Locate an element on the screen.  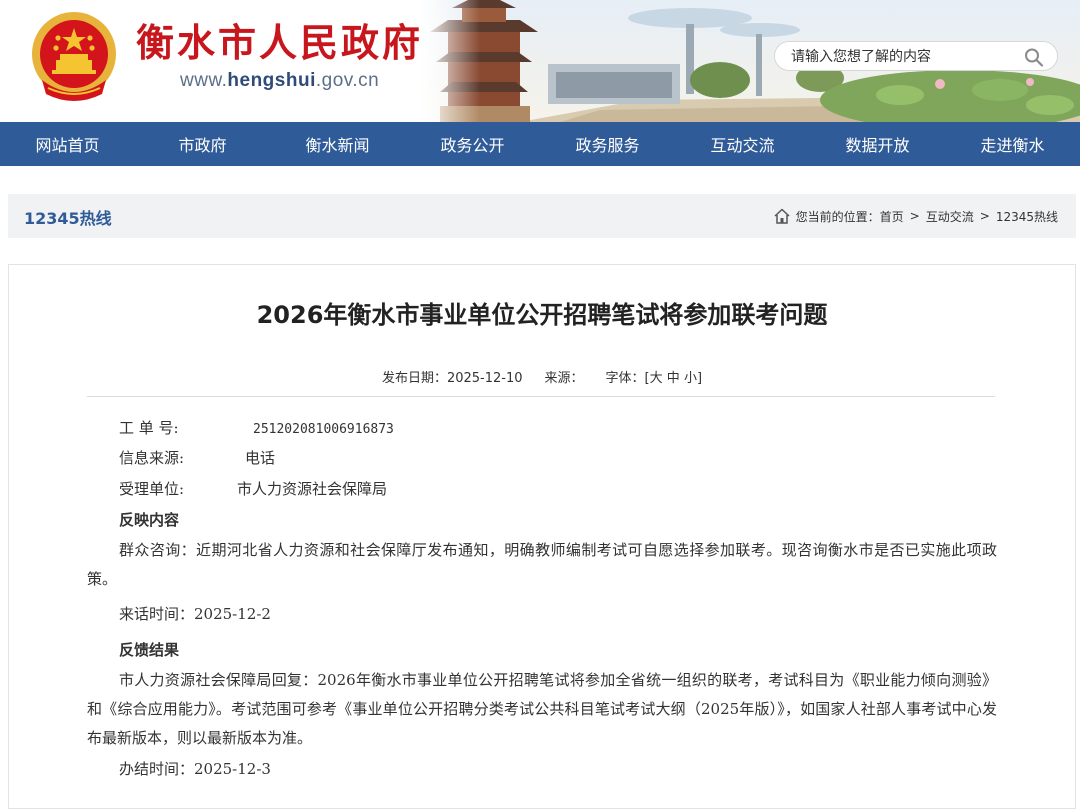
font-size-medium-link: 中 is located at coordinates (673, 376).